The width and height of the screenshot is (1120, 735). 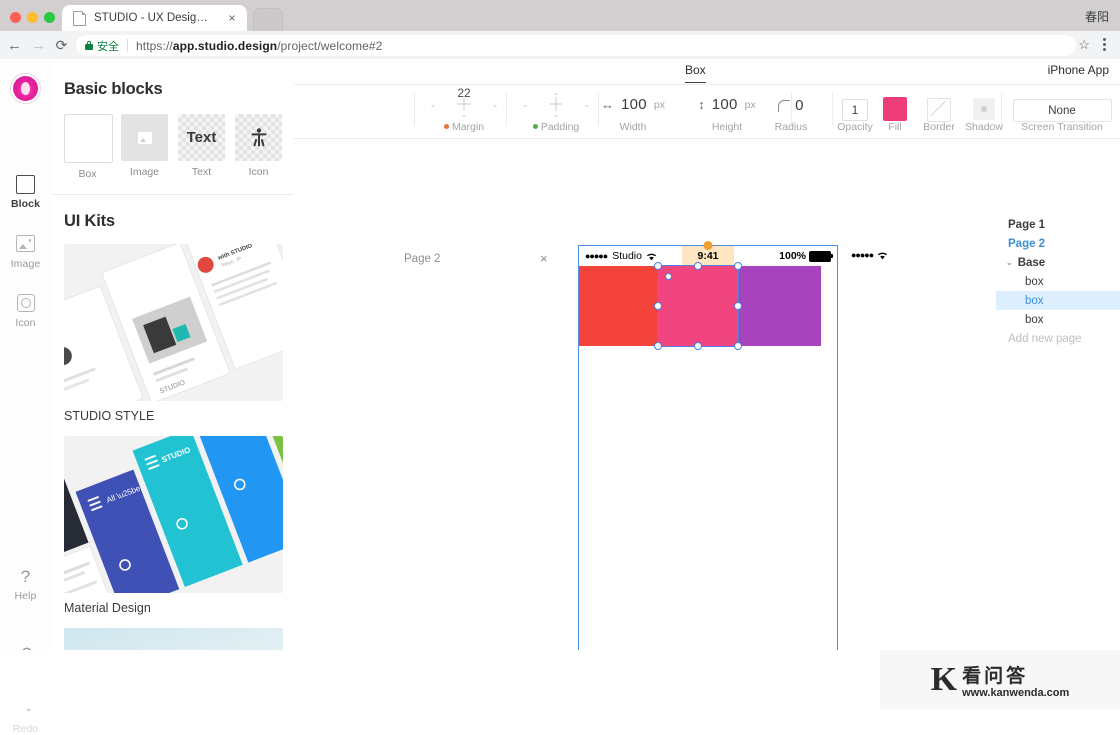 What do you see at coordinates (556, 93) in the screenshot?
I see `padding-top-value: -` at bounding box center [556, 93].